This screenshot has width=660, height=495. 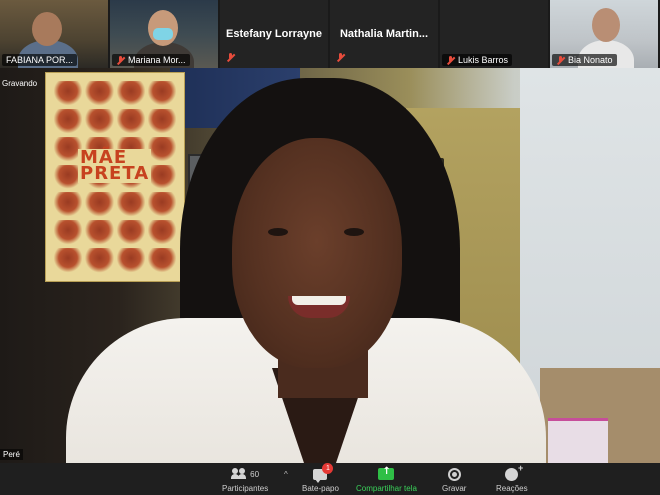 I want to click on participant-tile: Estefany Lorrayne, so click(x=274, y=34).